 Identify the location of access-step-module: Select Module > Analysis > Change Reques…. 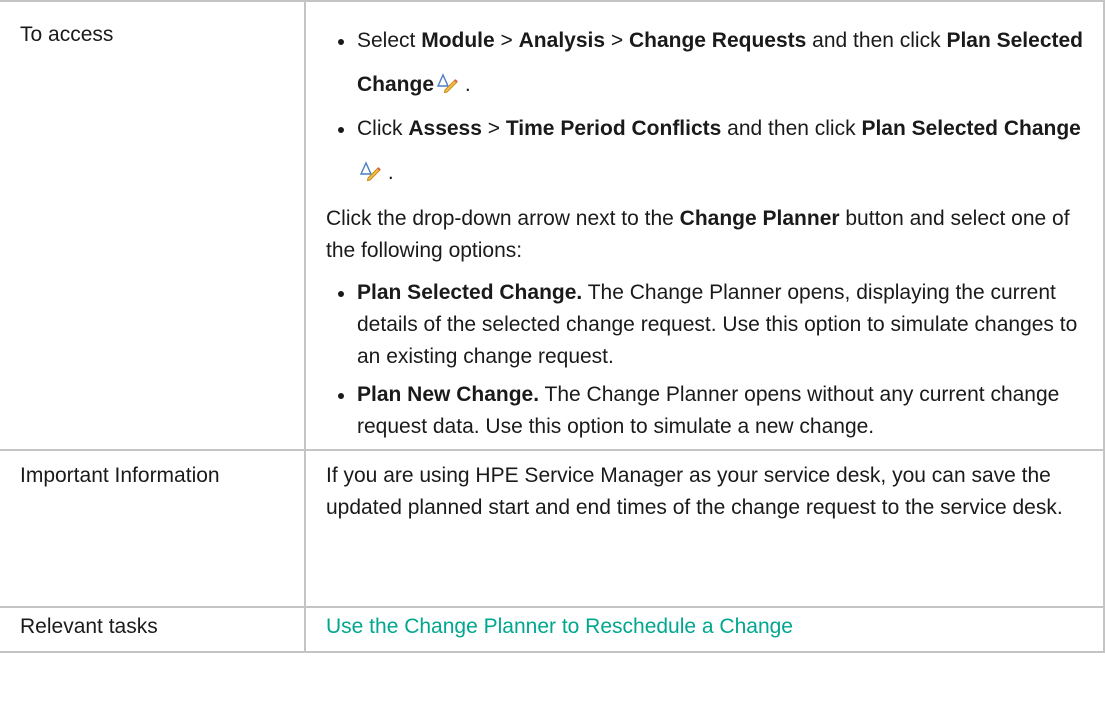
(714, 63).